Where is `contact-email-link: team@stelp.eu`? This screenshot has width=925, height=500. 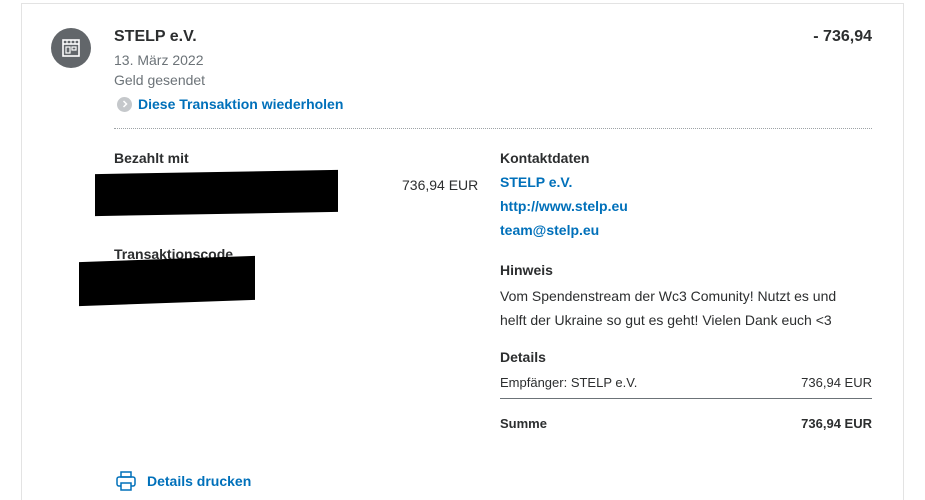
contact-email-link: team@stelp.eu is located at coordinates (549, 230).